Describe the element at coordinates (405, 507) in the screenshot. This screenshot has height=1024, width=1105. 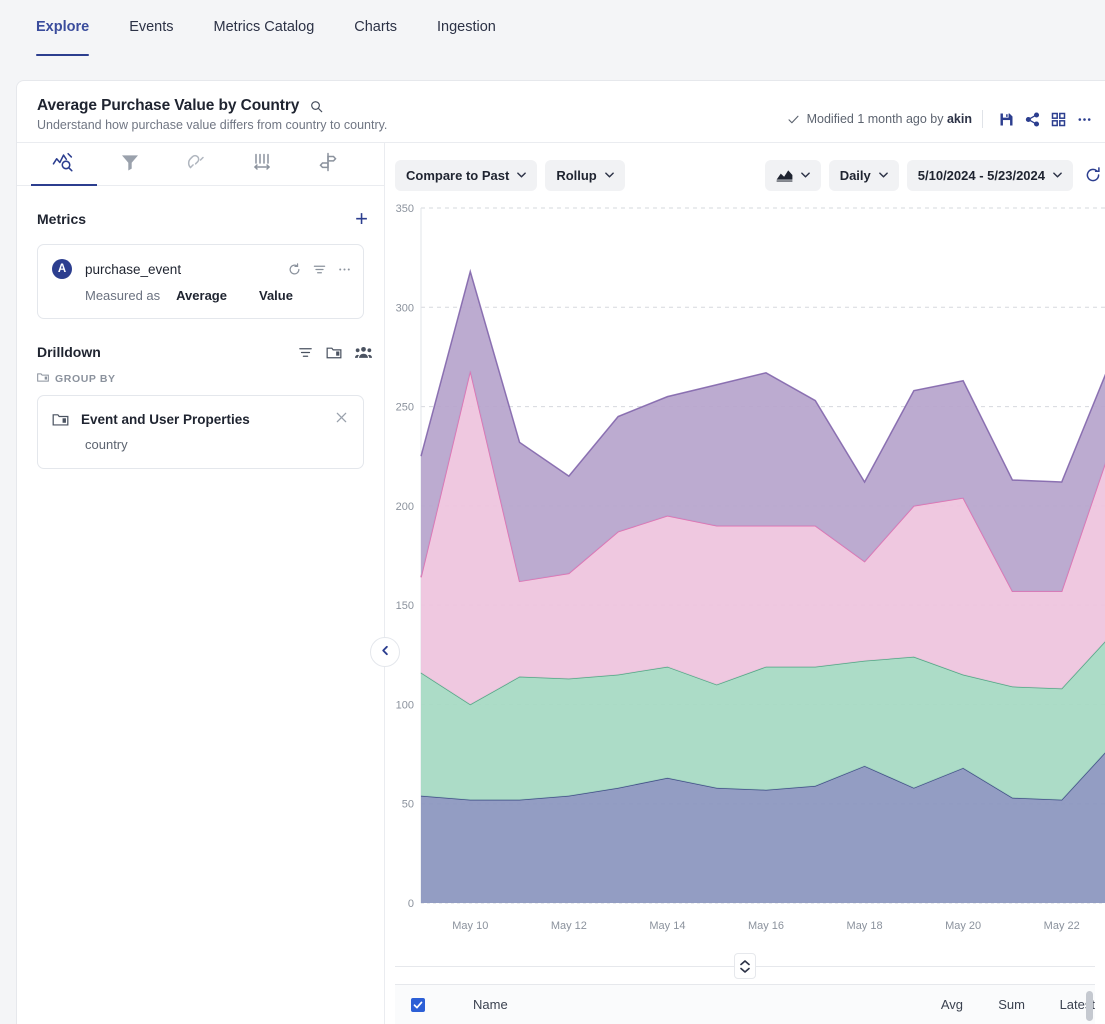
I see `svg-text: 200` at that location.